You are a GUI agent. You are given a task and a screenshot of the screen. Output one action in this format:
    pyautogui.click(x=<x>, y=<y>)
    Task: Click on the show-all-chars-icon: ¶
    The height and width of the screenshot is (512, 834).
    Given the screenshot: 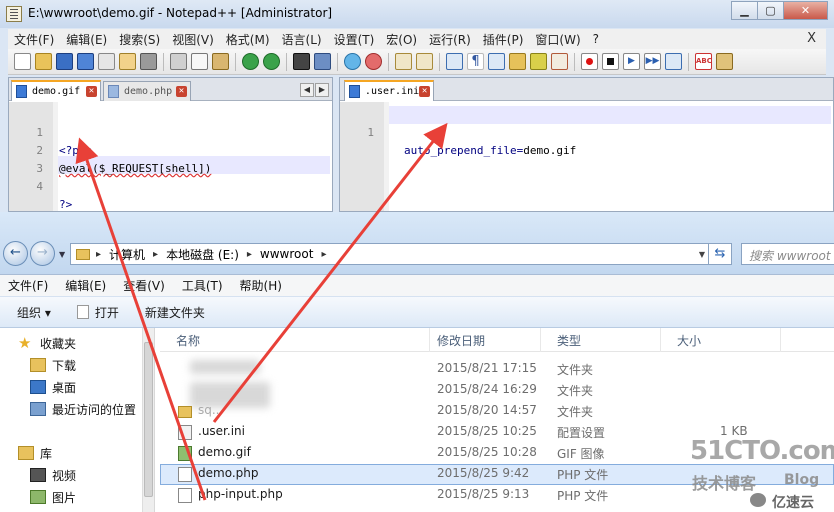 What is the action you would take?
    pyautogui.click(x=475, y=61)
    